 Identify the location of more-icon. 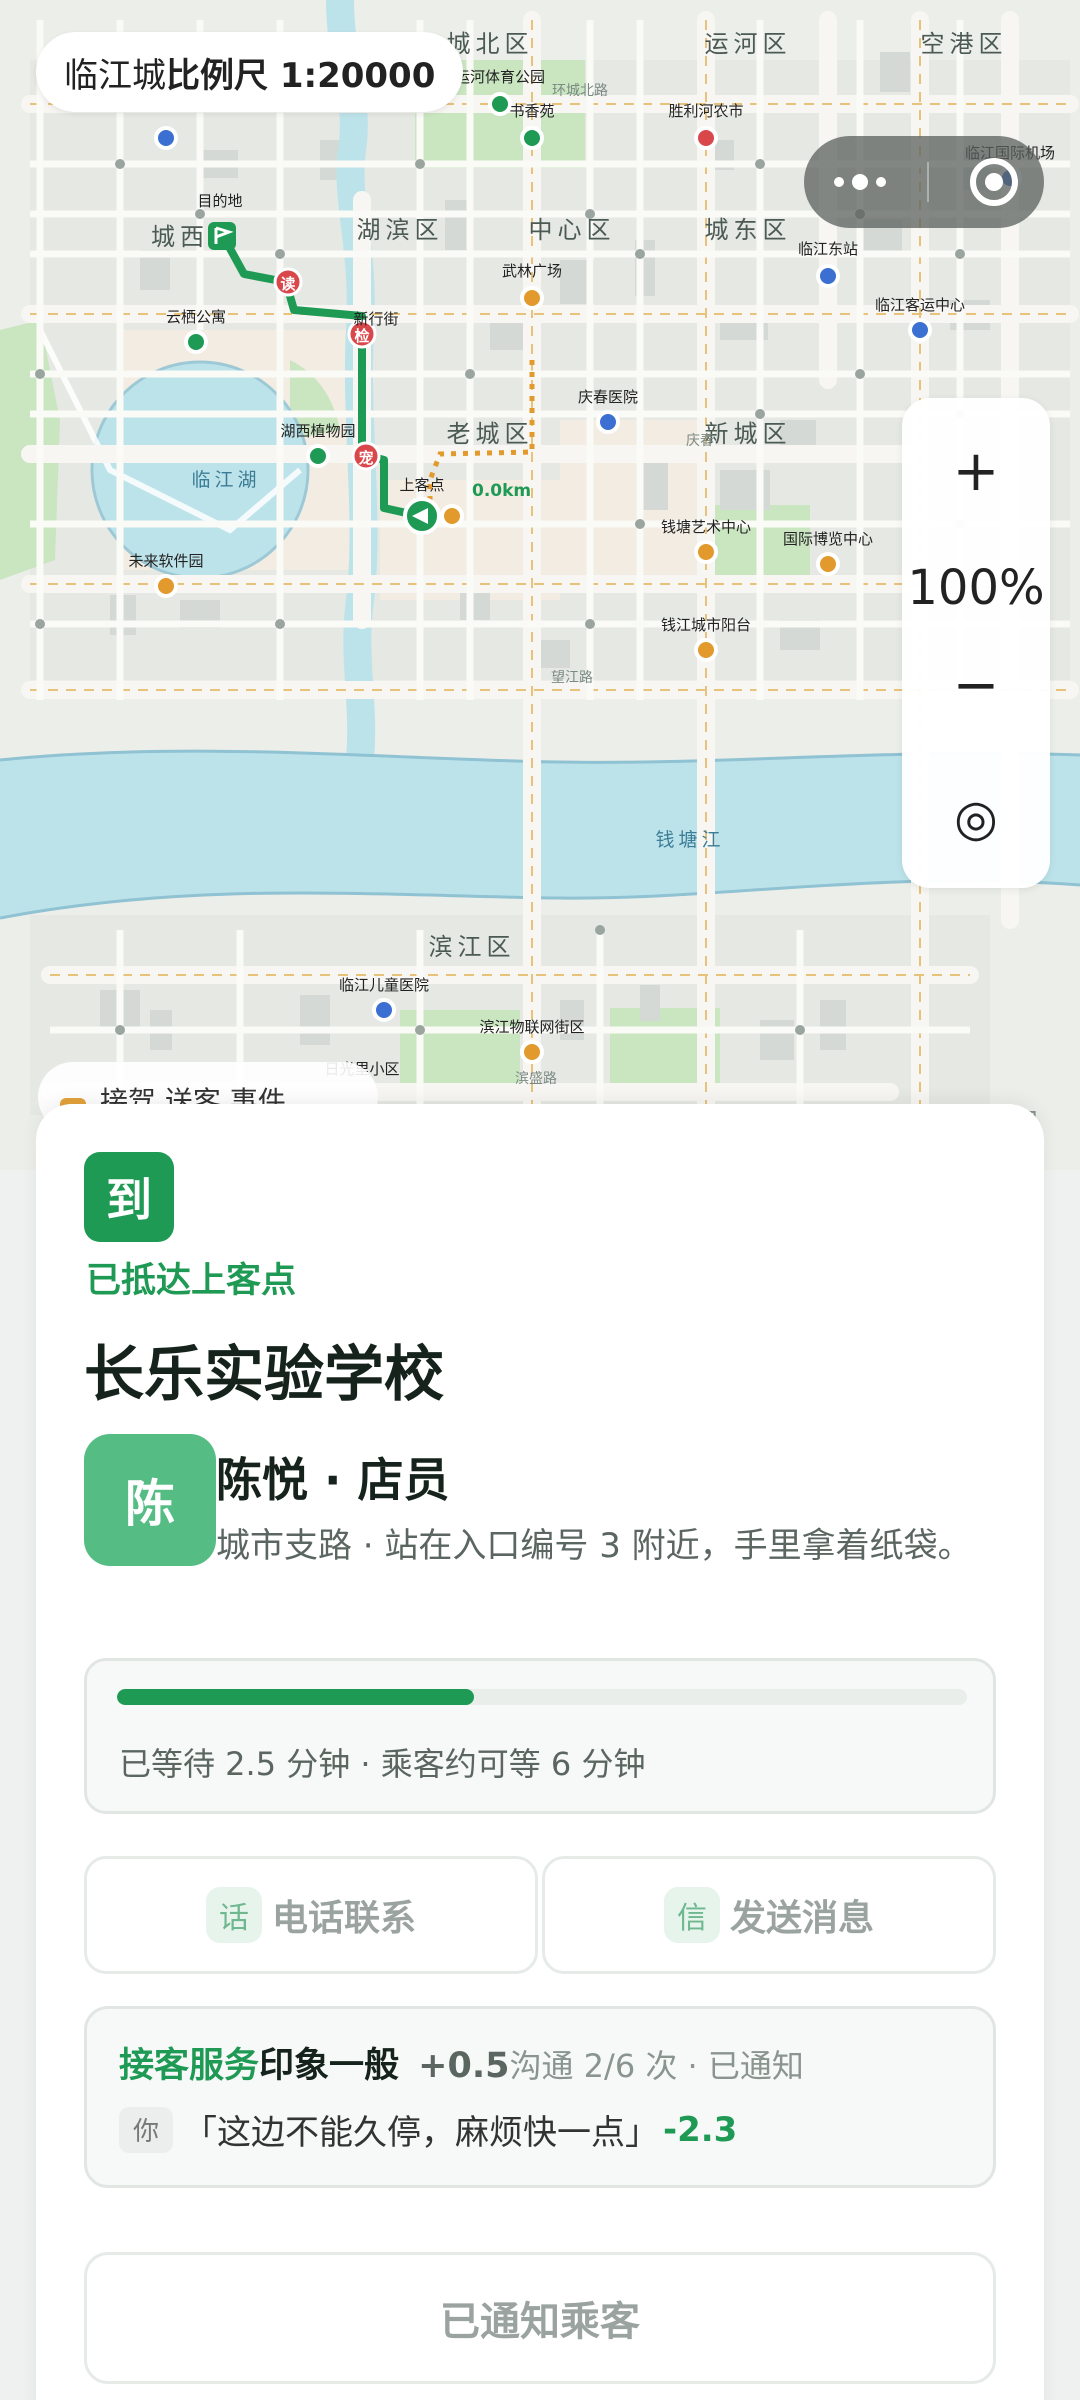
(860, 182).